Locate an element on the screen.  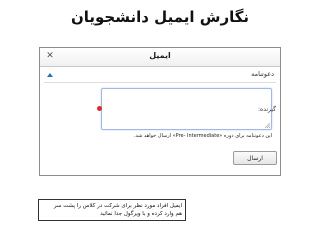
panel-label: دعوتنامه is located at coordinates (262, 74).